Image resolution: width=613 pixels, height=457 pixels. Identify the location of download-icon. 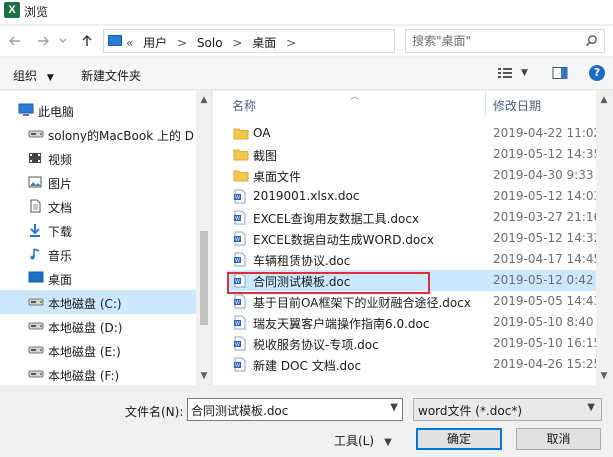
(35, 230).